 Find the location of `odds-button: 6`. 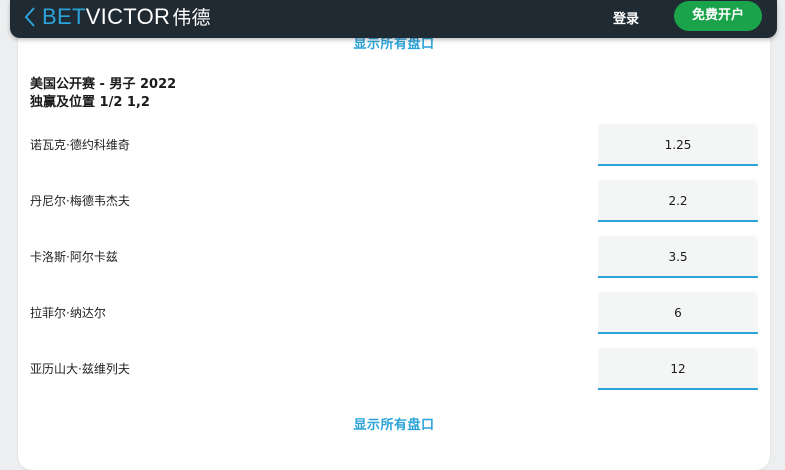

odds-button: 6 is located at coordinates (678, 313).